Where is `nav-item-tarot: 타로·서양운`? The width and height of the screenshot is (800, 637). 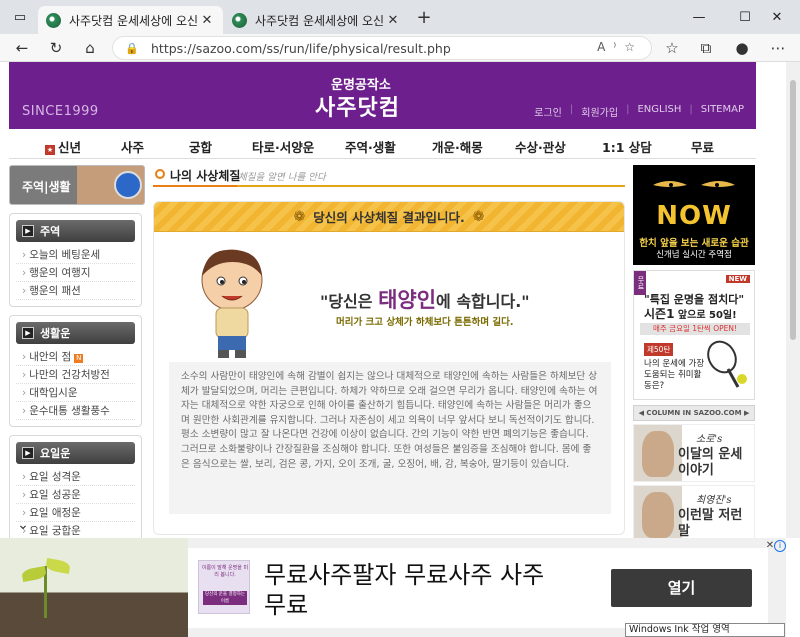
nav-item-tarot: 타로·서양운 is located at coordinates (283, 146).